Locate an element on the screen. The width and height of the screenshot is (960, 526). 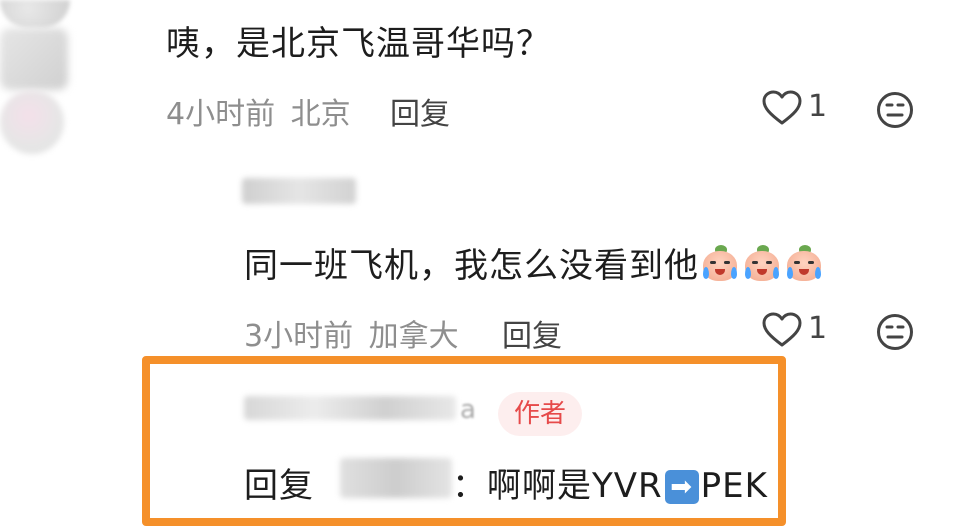
comment-2-text-row: 同一班飞机，我怎么没看到他 is located at coordinates (534, 262).